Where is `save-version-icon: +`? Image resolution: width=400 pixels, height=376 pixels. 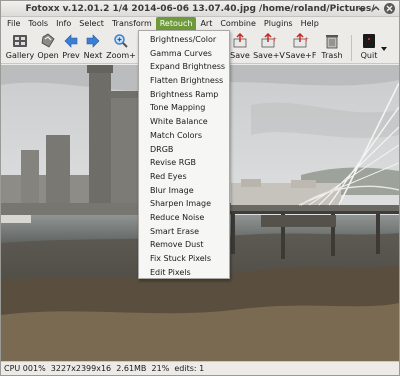
save-version-icon: + is located at coordinates (269, 41).